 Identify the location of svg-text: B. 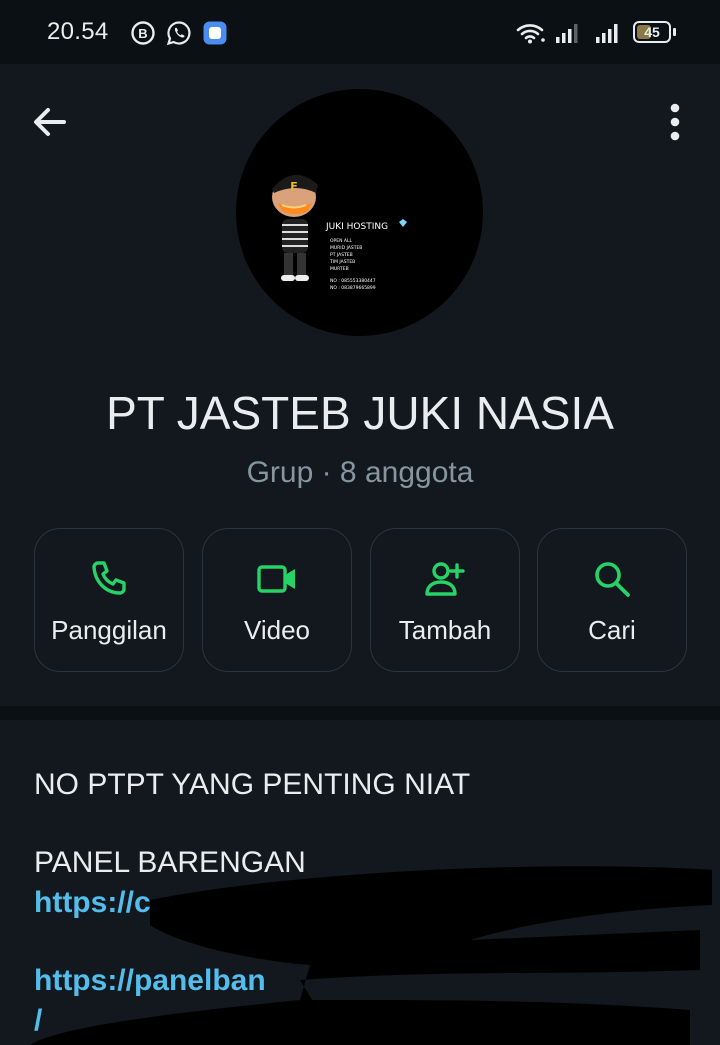
(142, 33).